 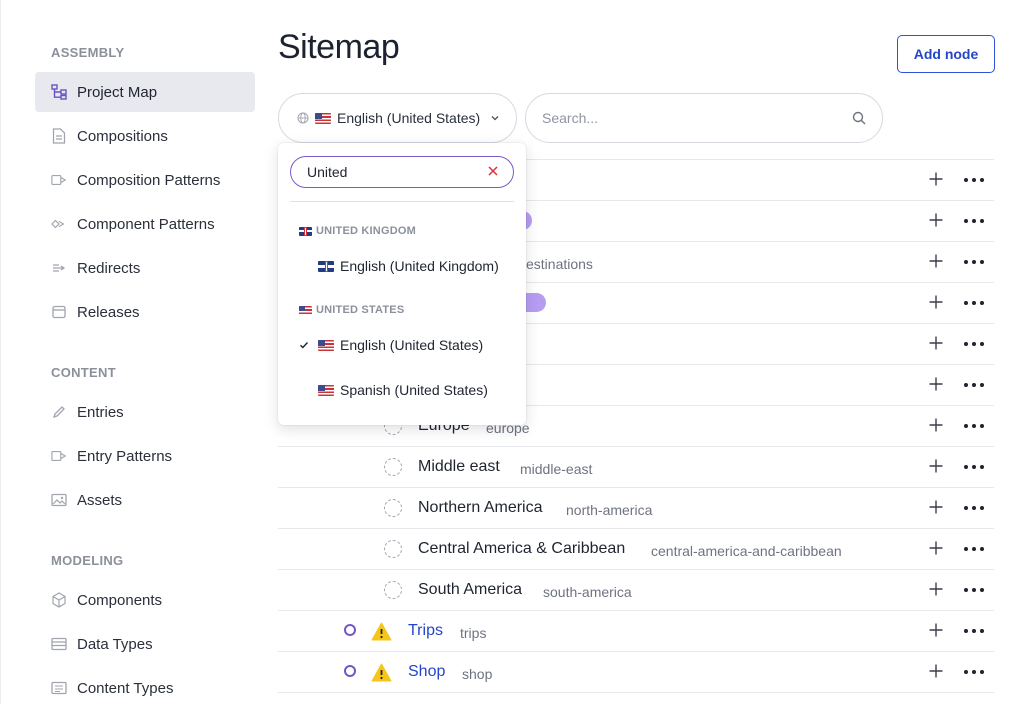 I want to click on sidebar-item-component-patterns: Component Patterns, so click(x=145, y=224).